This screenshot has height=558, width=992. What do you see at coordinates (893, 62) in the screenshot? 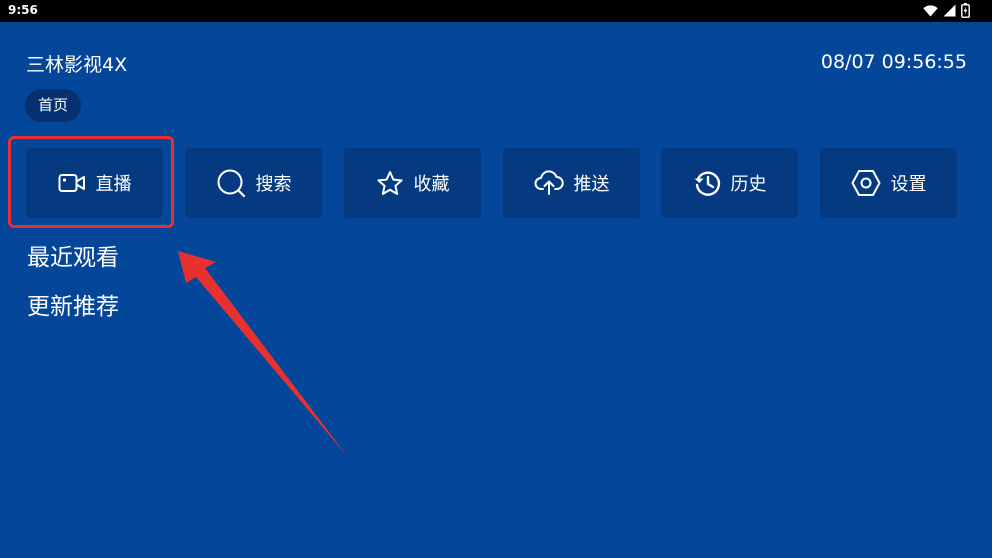
I see `clock: 08/07 09:56:55` at bounding box center [893, 62].